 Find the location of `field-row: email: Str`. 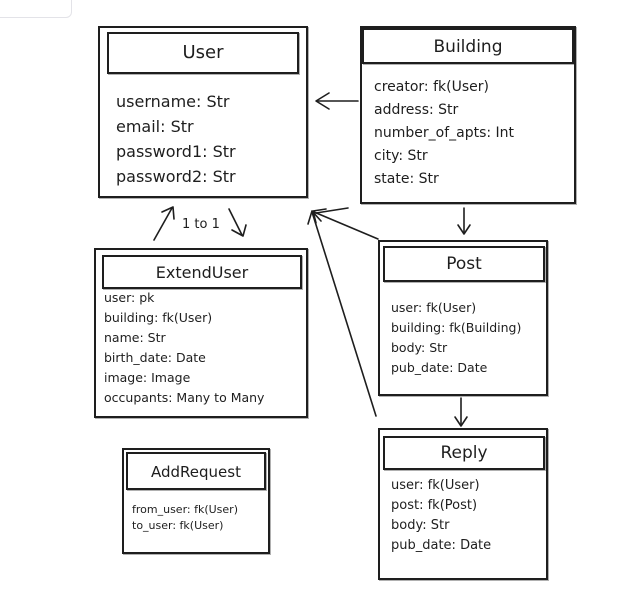

field-row: email: Str is located at coordinates (155, 126).